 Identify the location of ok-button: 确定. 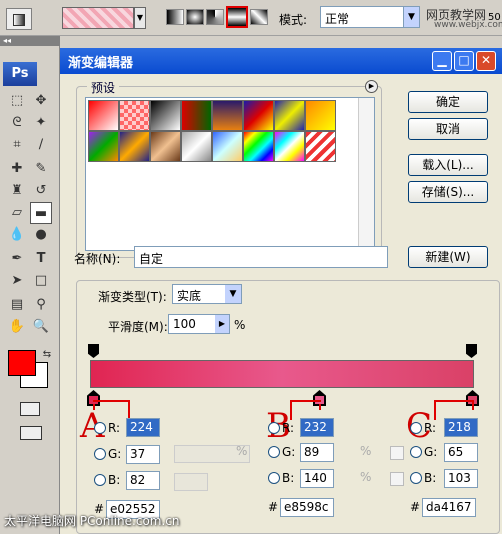
(448, 102).